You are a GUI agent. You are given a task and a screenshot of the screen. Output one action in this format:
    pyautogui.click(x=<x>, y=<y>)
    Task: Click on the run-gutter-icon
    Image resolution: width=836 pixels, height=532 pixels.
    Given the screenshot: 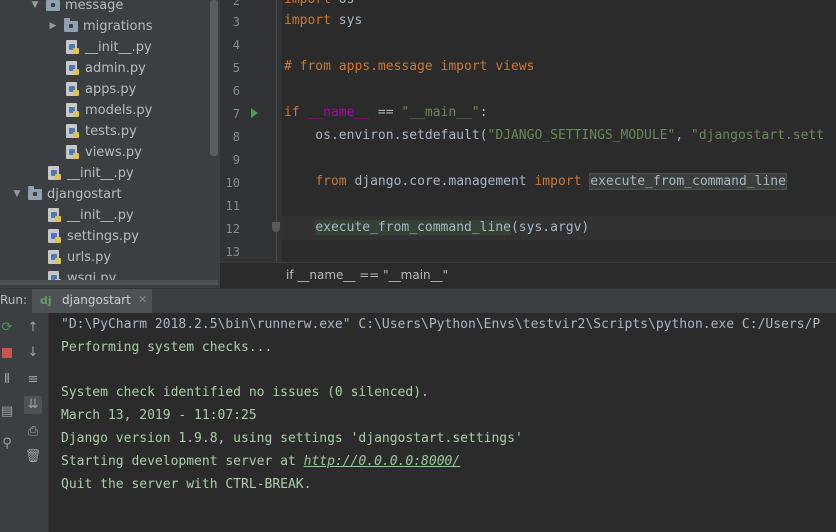 What is the action you would take?
    pyautogui.click(x=254, y=113)
    